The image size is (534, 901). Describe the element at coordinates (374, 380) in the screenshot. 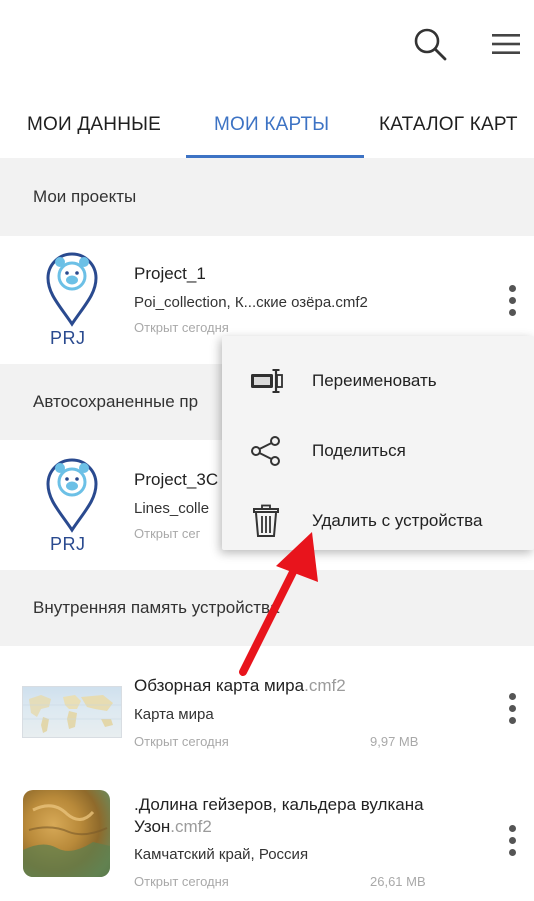

I see `menu-item-label: Переименовать` at that location.